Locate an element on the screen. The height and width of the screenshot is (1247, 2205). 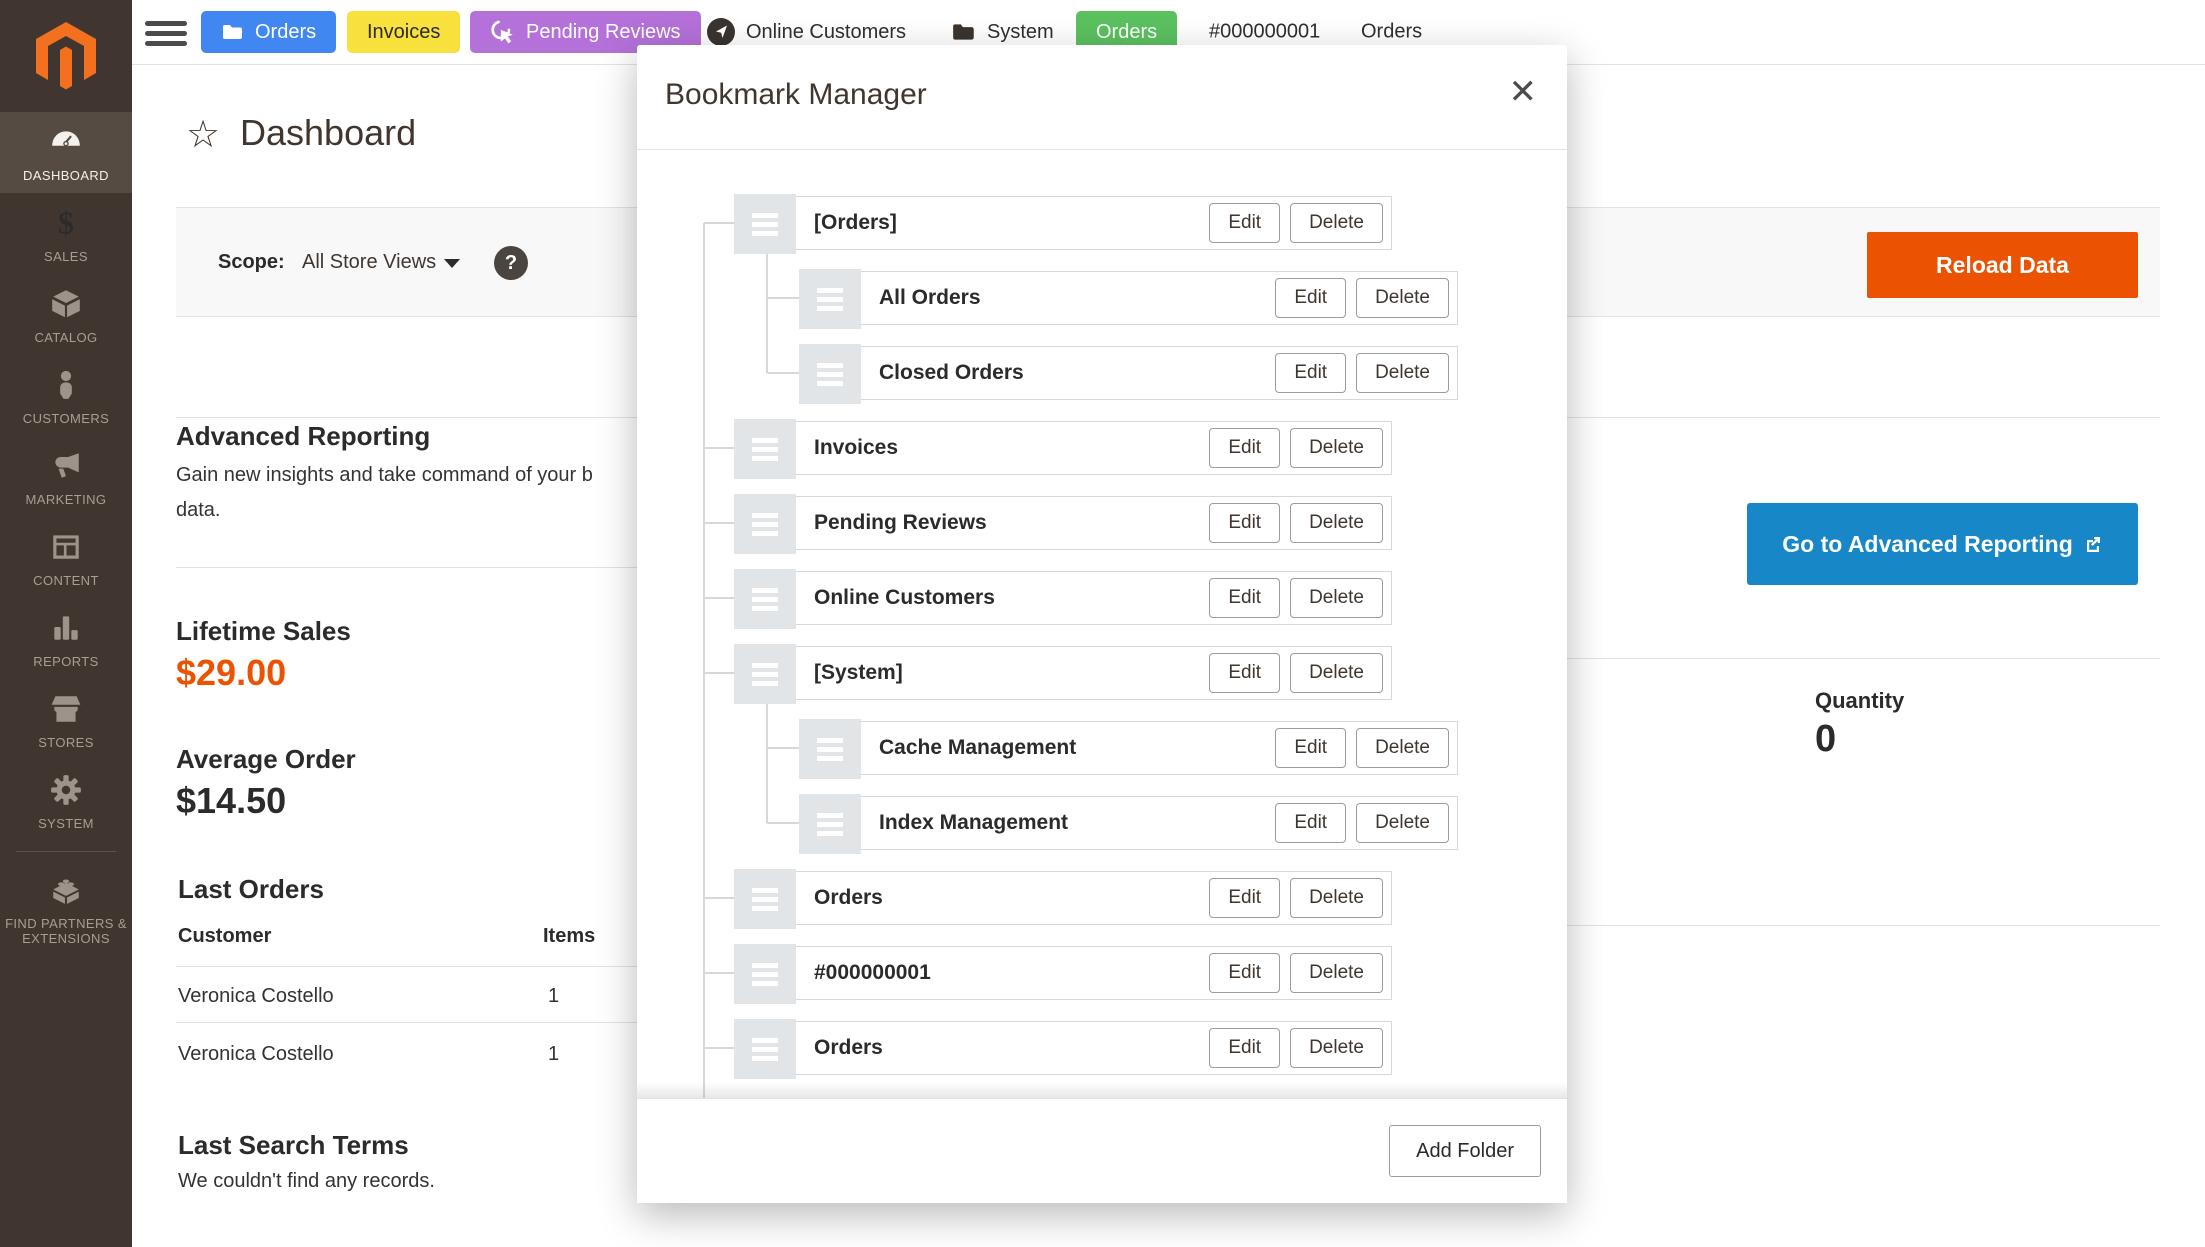
favorite-star-icon: ☆ is located at coordinates (203, 135).